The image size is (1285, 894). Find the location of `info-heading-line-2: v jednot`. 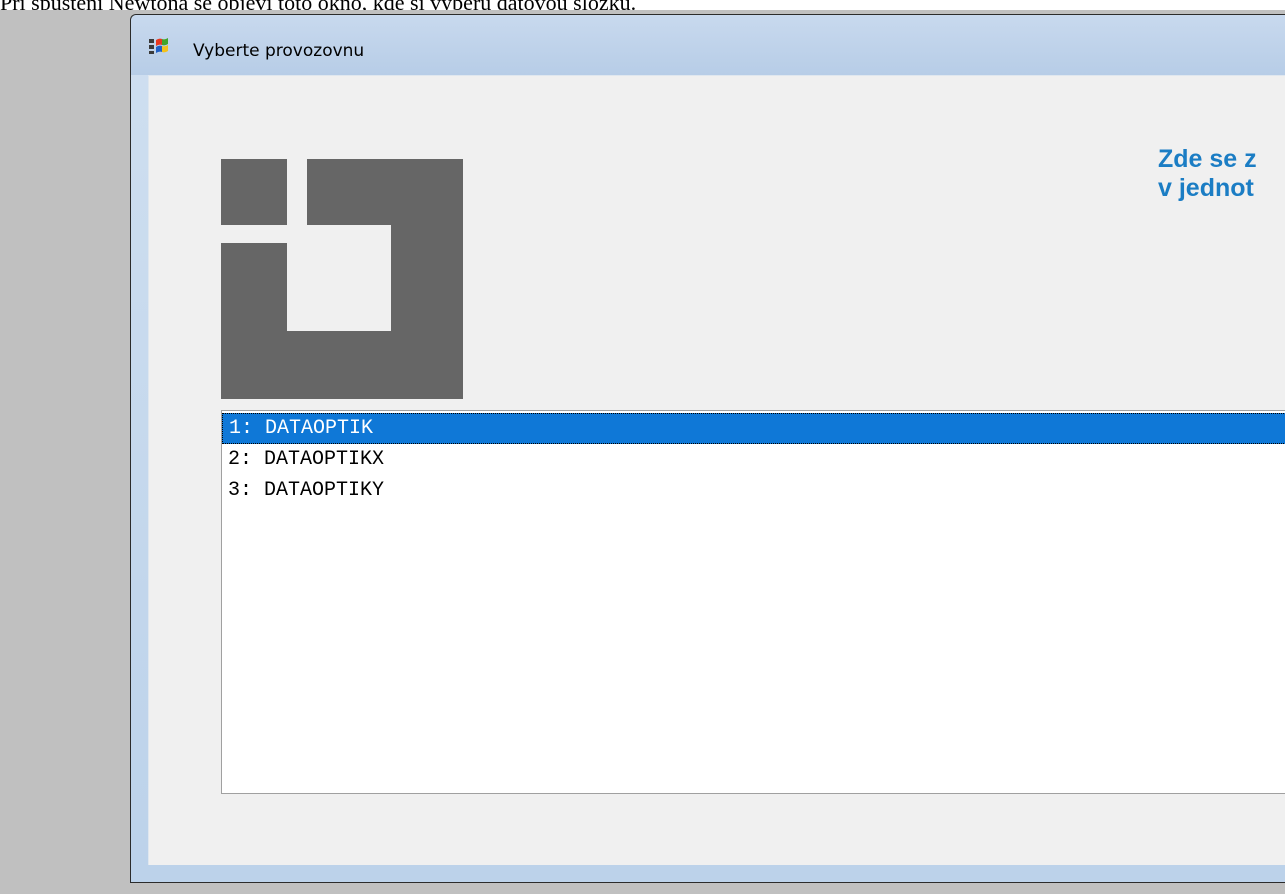

info-heading-line-2: v jednot is located at coordinates (1206, 188).